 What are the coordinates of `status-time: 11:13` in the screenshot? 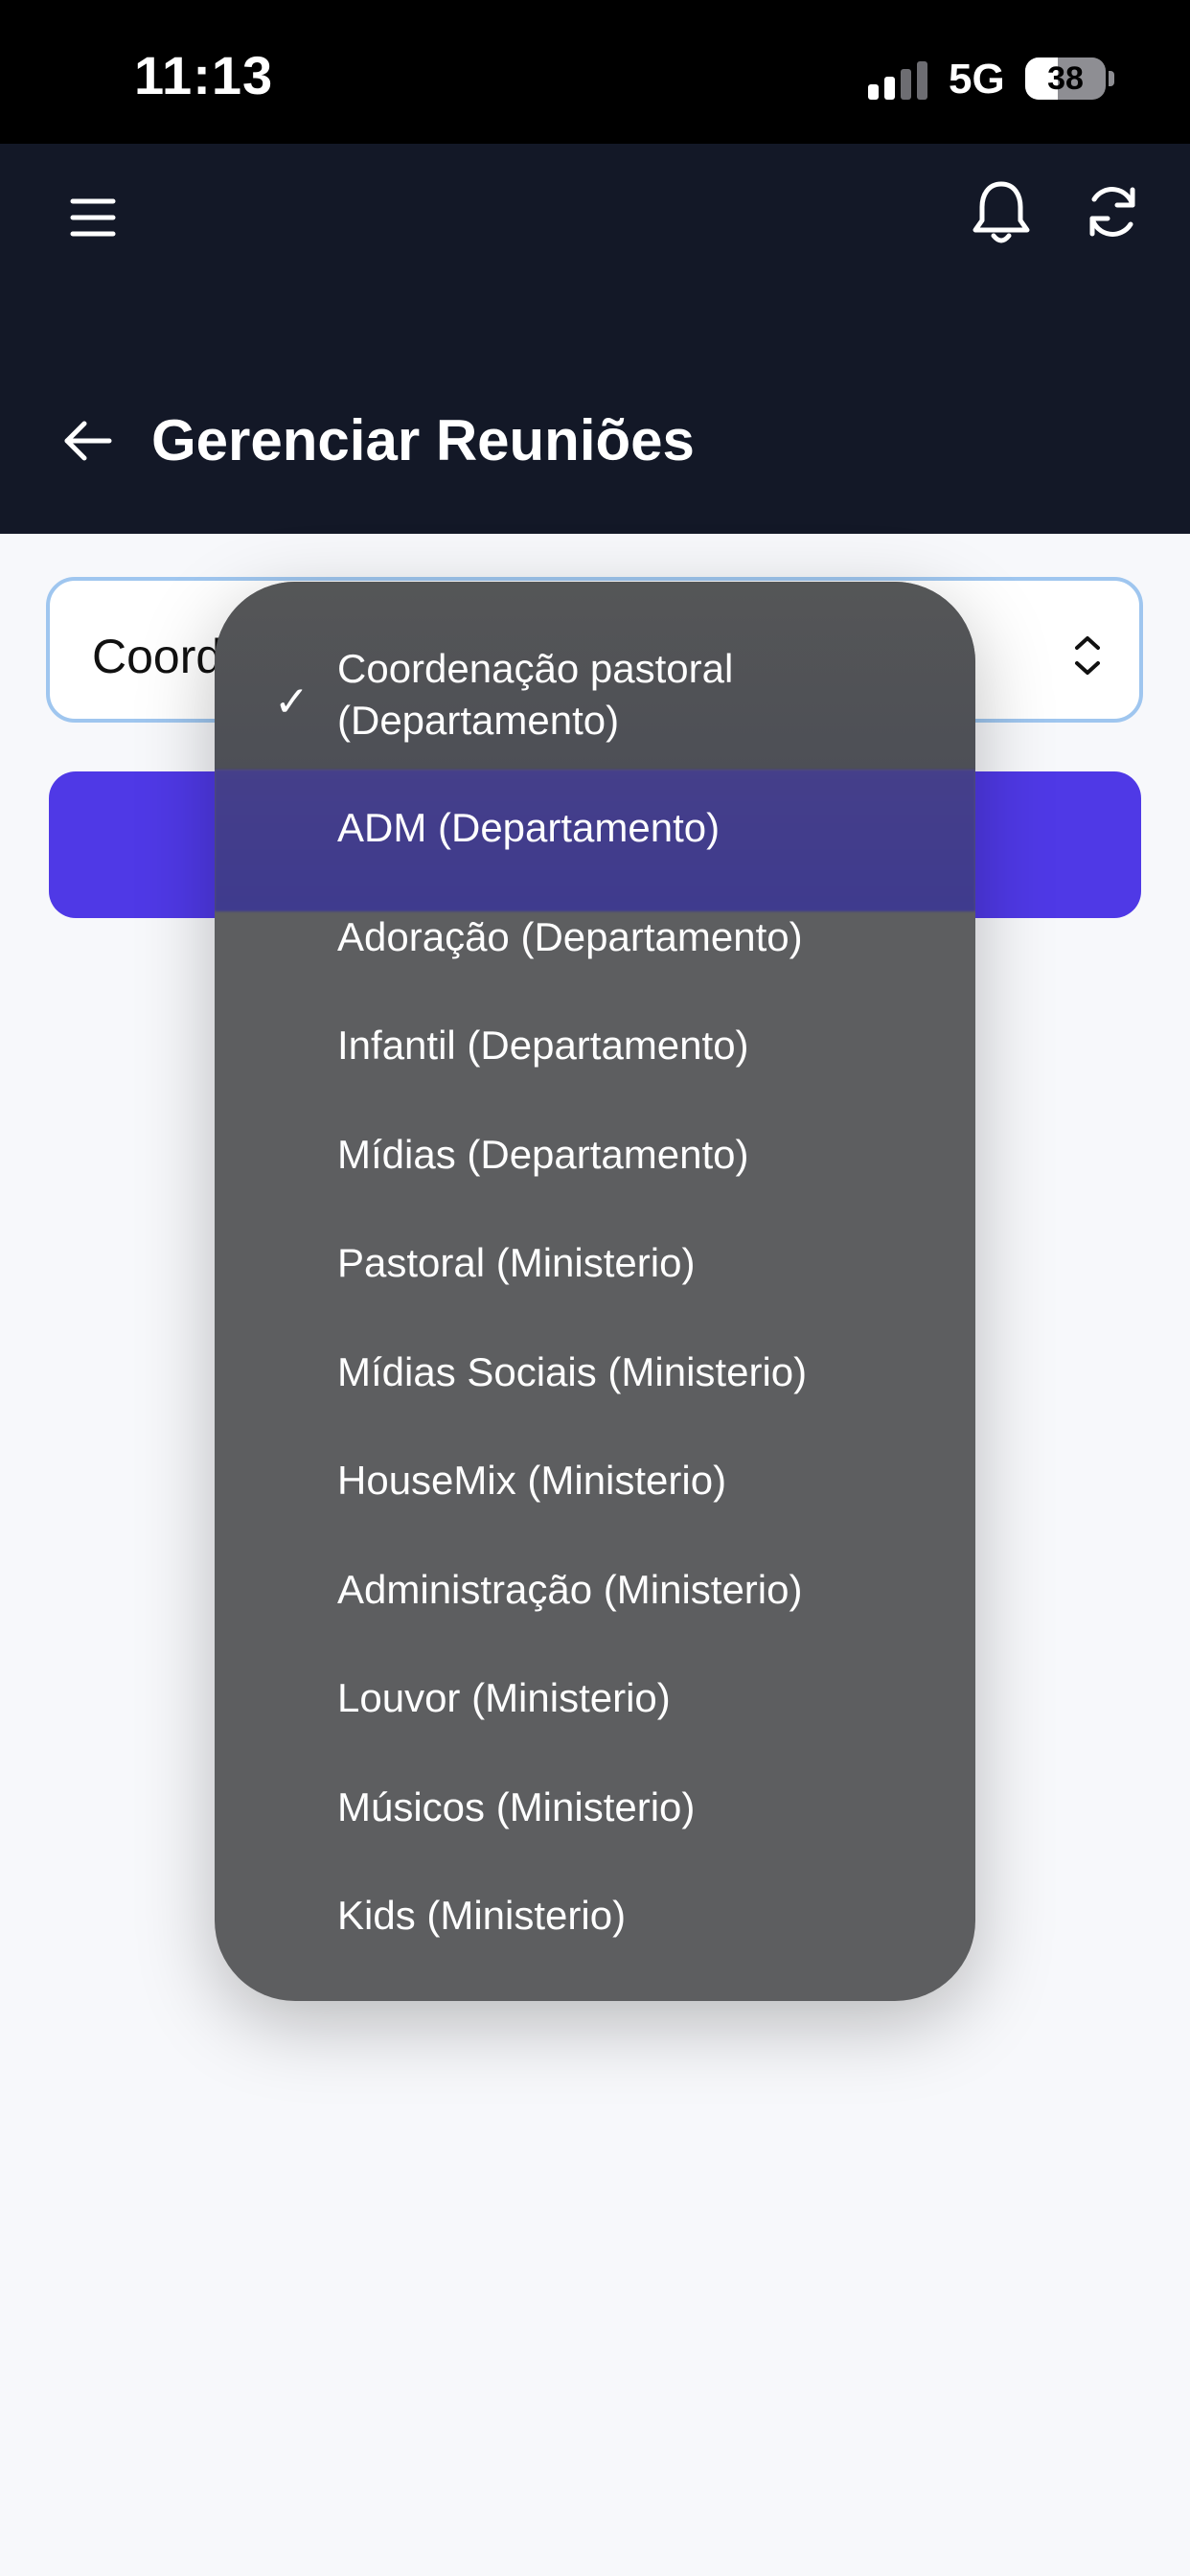 It's located at (204, 75).